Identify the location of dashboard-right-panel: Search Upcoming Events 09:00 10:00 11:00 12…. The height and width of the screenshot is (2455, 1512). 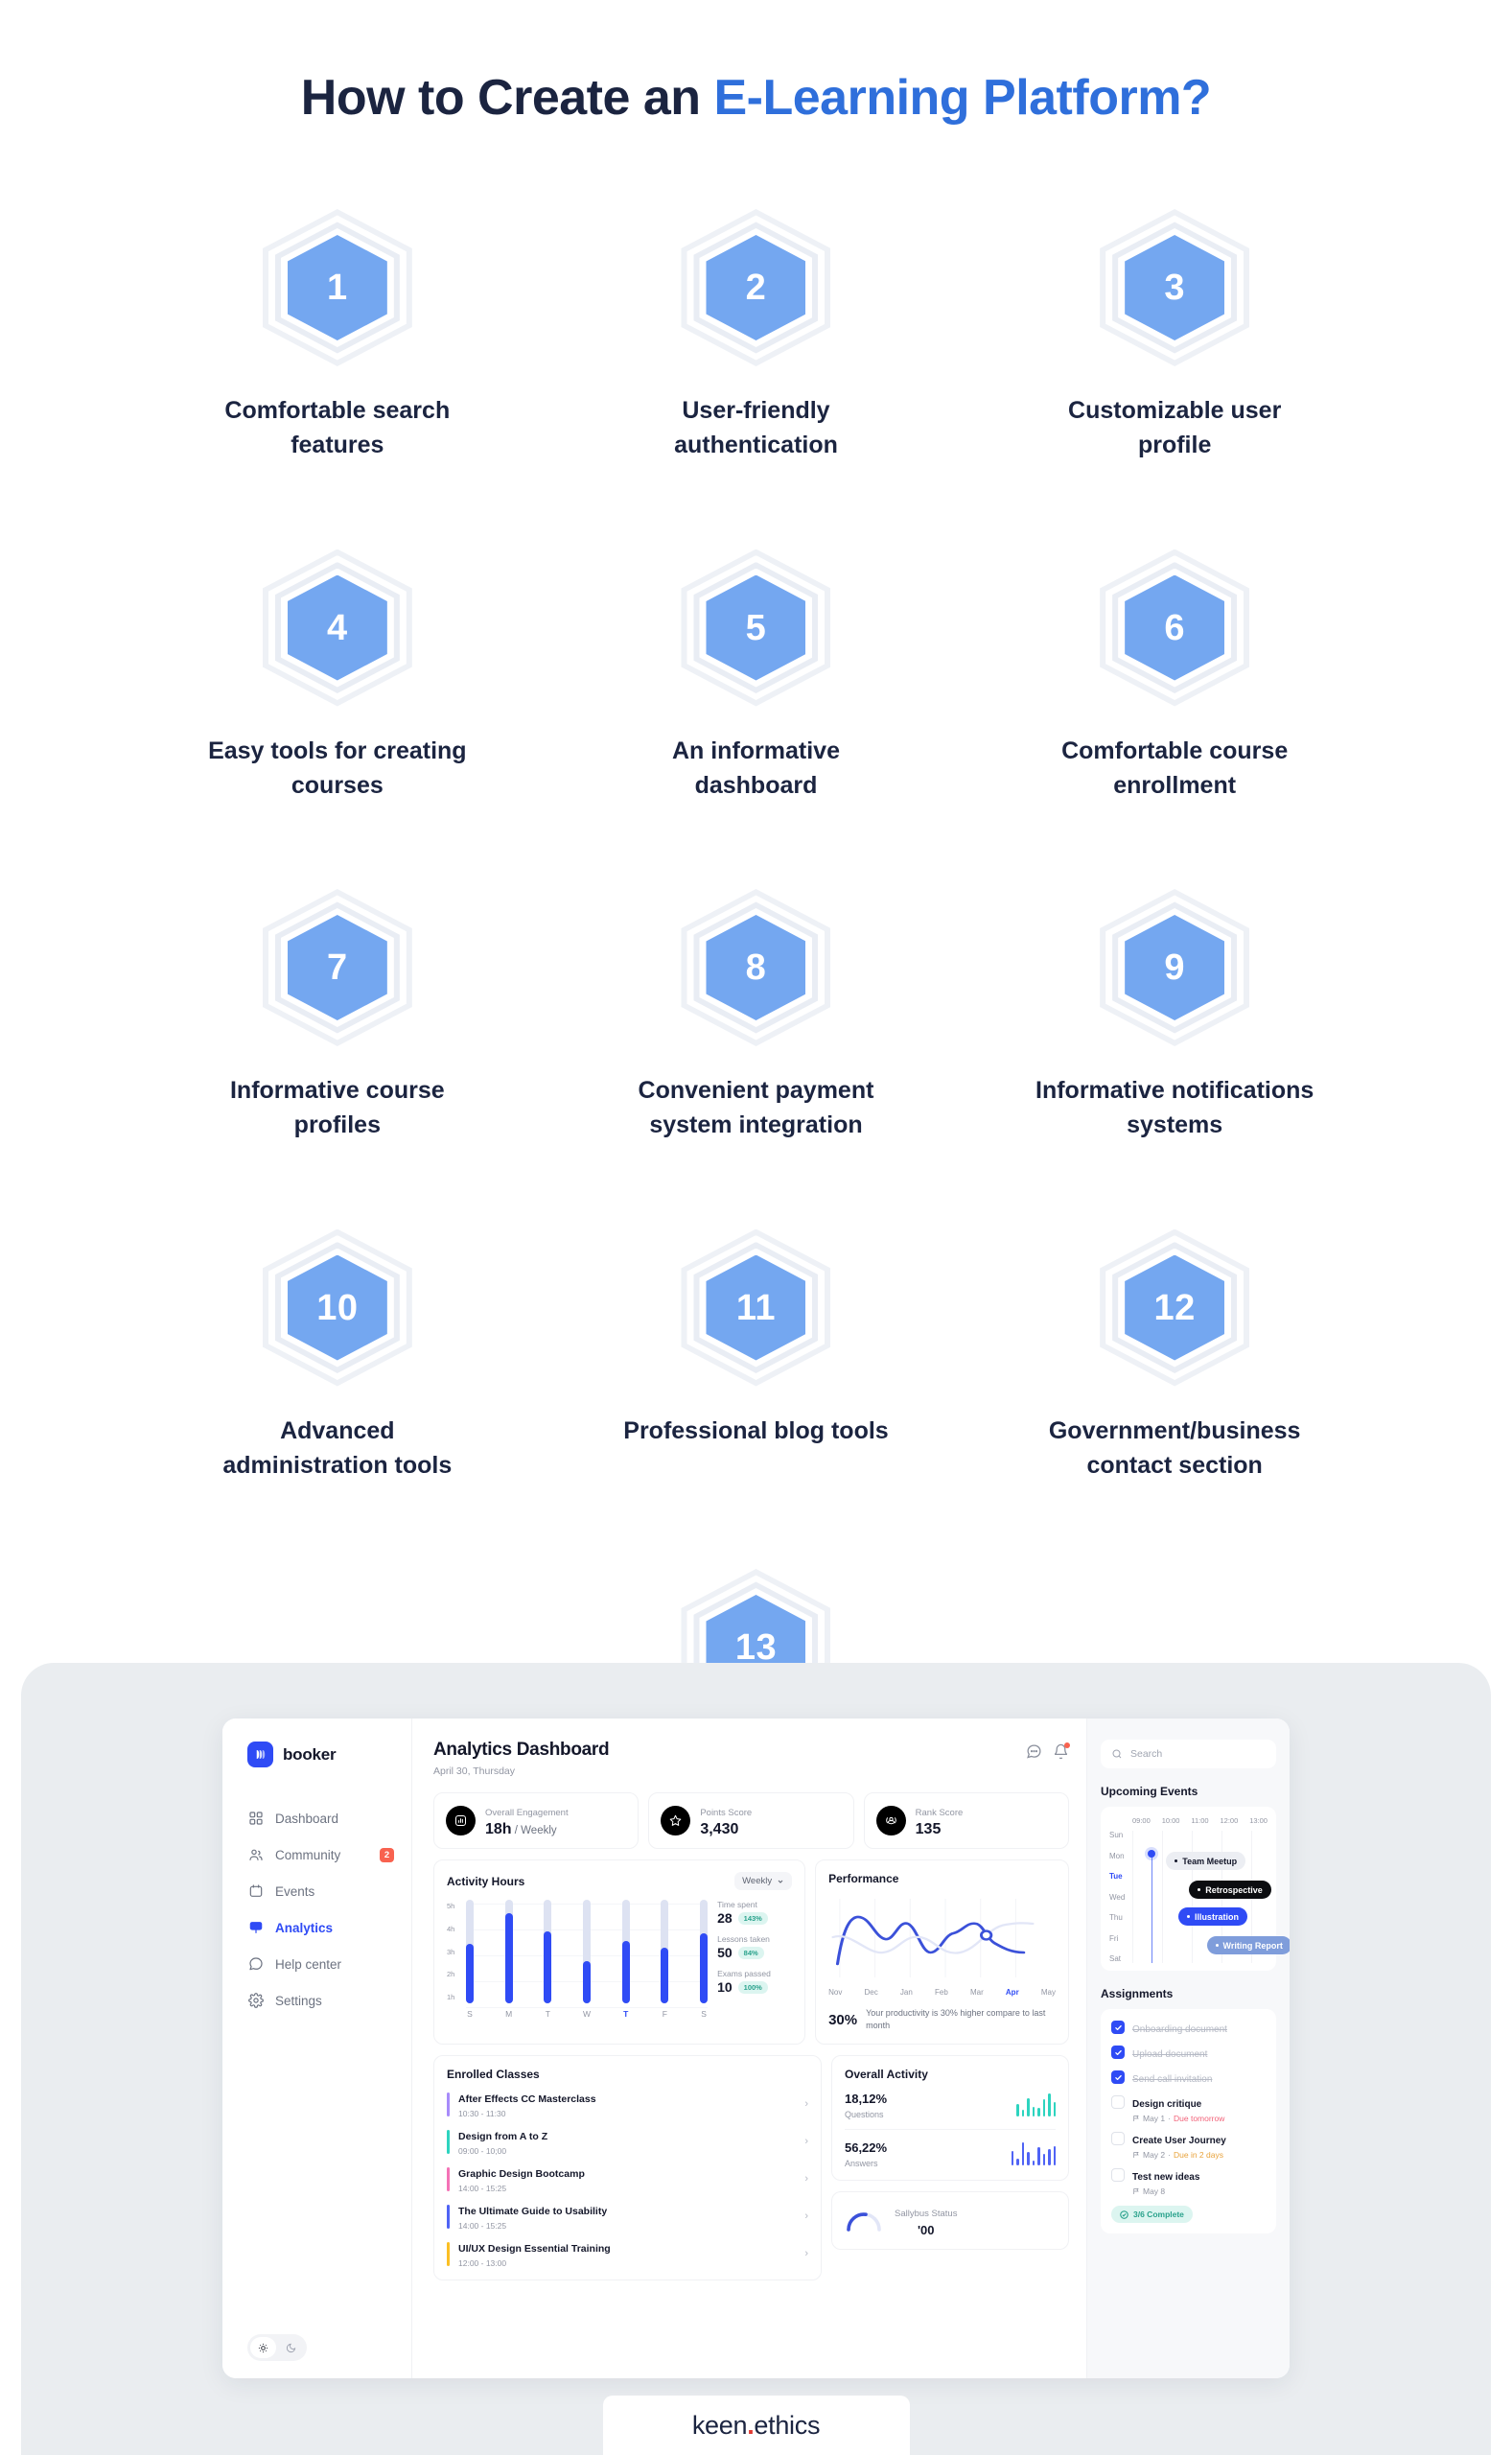
(1188, 2048).